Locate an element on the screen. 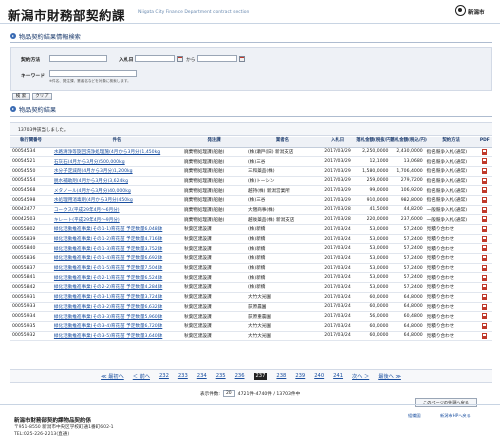  item-name-link: キレート(平成29年4月〜9月分) is located at coordinates (117, 219).